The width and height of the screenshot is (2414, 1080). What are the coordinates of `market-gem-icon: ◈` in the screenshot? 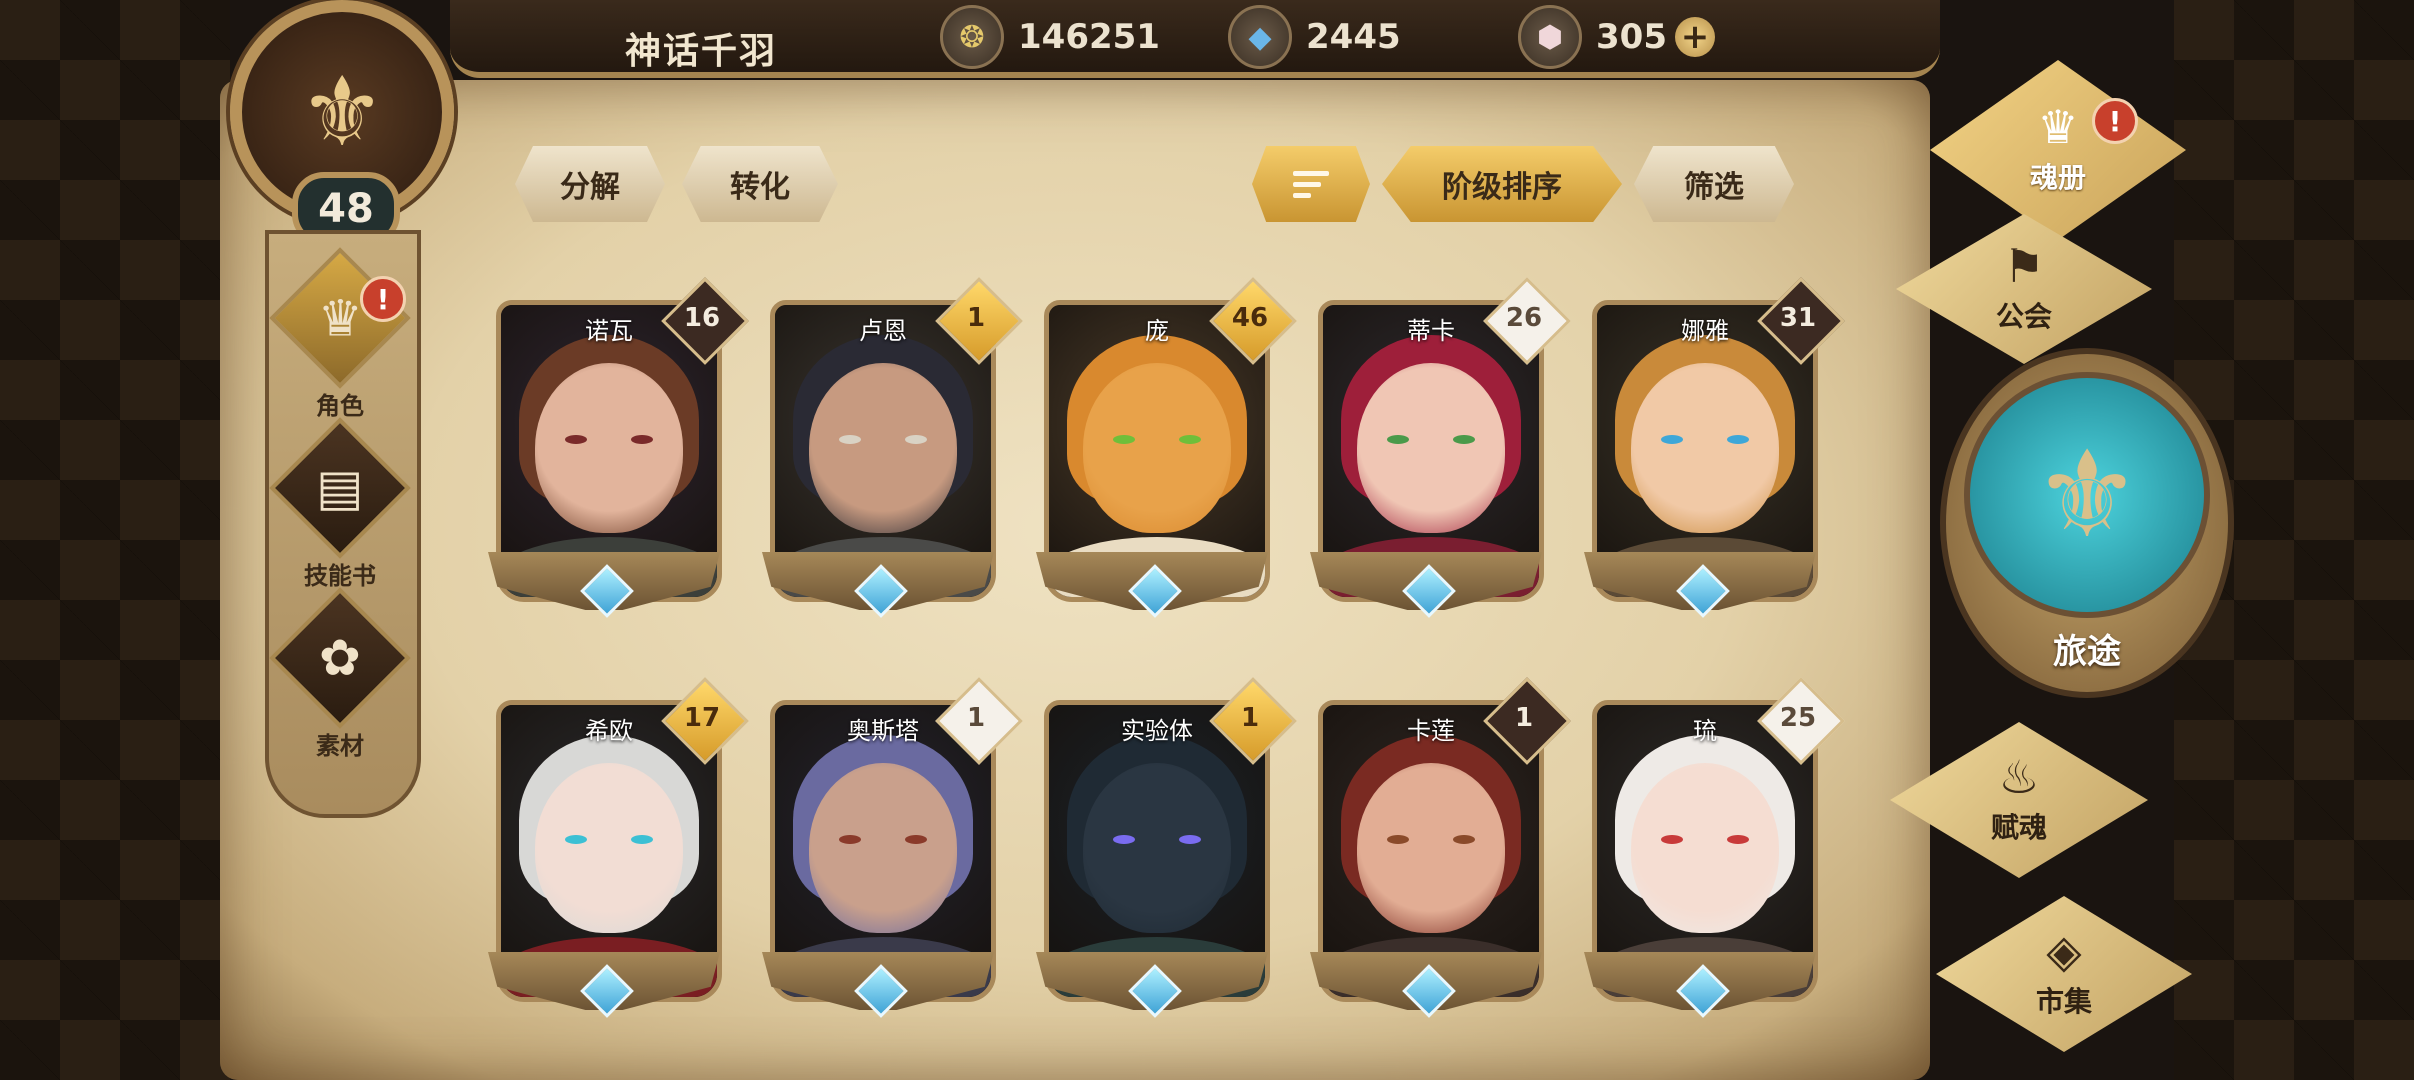 It's located at (2064, 951).